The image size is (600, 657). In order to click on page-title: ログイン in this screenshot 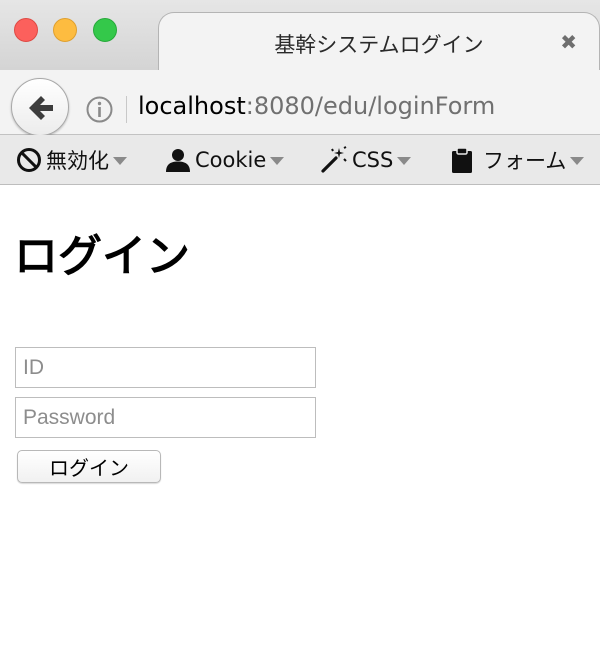, I will do `click(102, 256)`.